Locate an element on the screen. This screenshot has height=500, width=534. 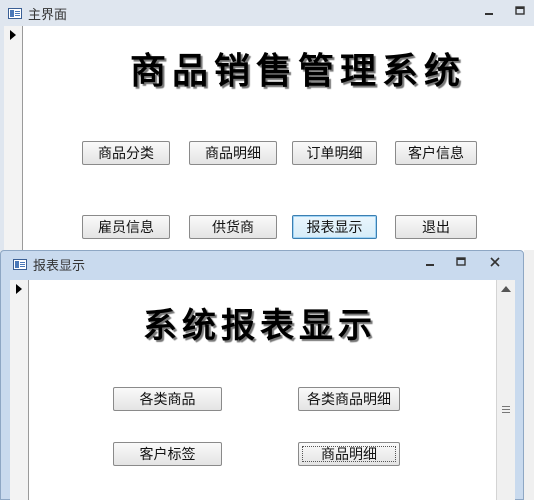
scroll-up-arrow-icon is located at coordinates (506, 289).